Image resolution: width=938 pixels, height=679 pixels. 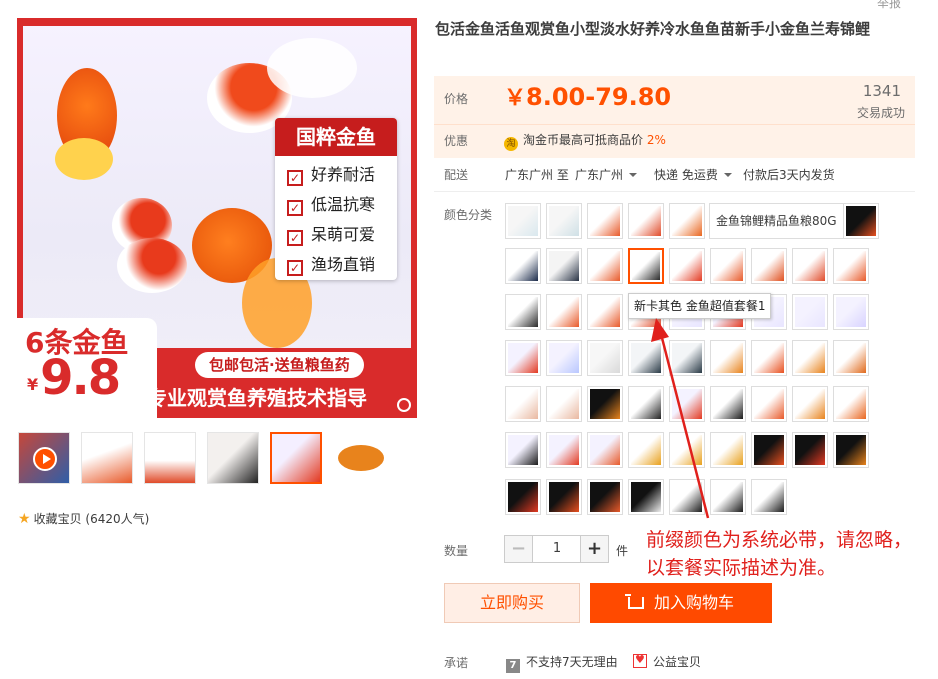 I want to click on promo-price-value: 9.8, so click(x=80, y=378).